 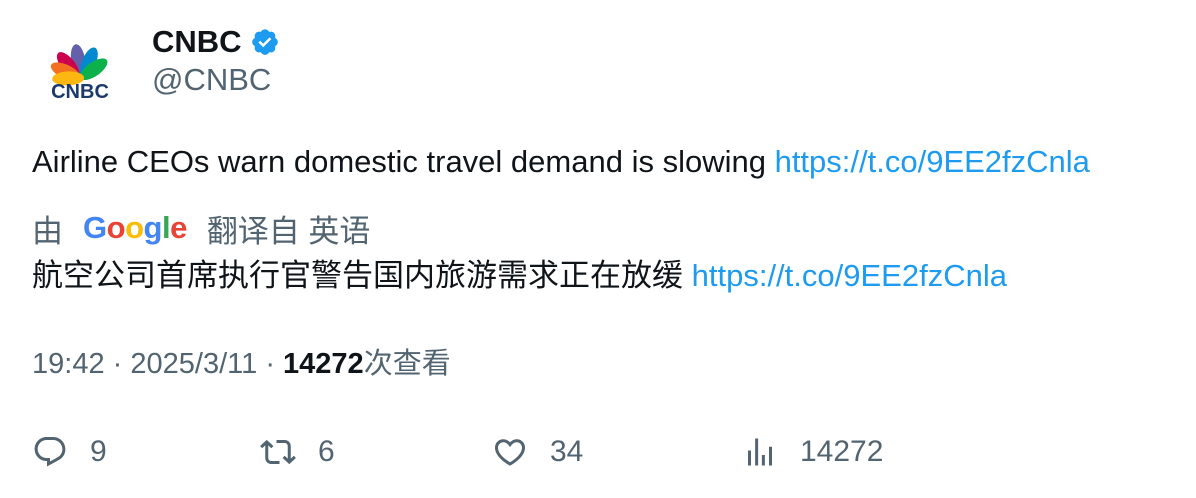 What do you see at coordinates (849, 275) in the screenshot?
I see `translated-link: https://t.co/9EE2fzCnla` at bounding box center [849, 275].